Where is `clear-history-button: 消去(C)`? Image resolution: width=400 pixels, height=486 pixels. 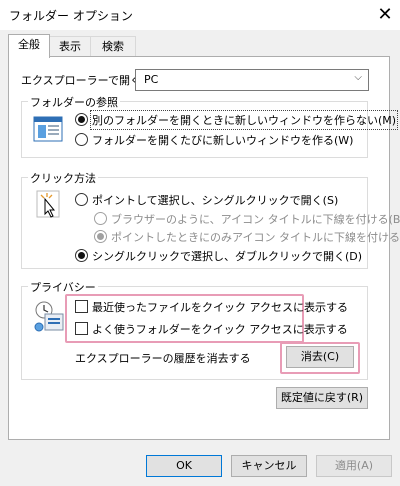 clear-history-button: 消去(C) is located at coordinates (320, 357).